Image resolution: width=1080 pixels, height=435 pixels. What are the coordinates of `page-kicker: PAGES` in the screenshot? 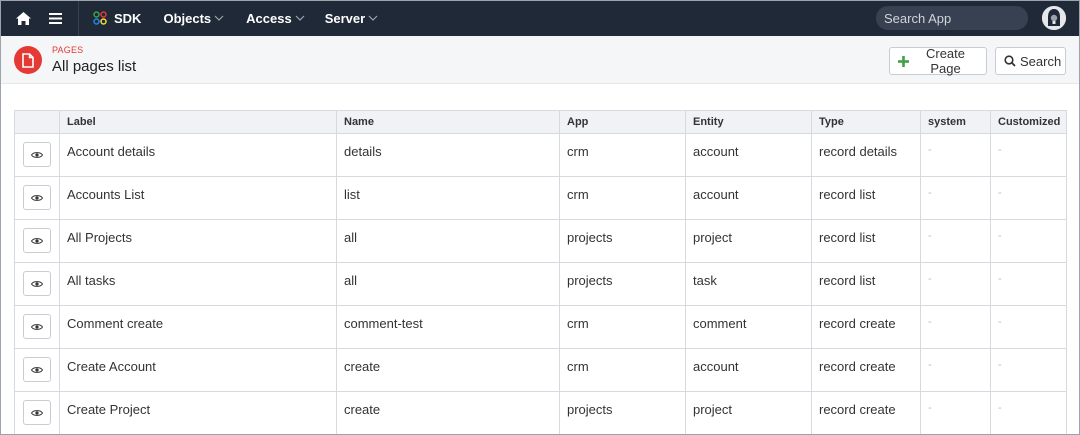 It's located at (68, 50).